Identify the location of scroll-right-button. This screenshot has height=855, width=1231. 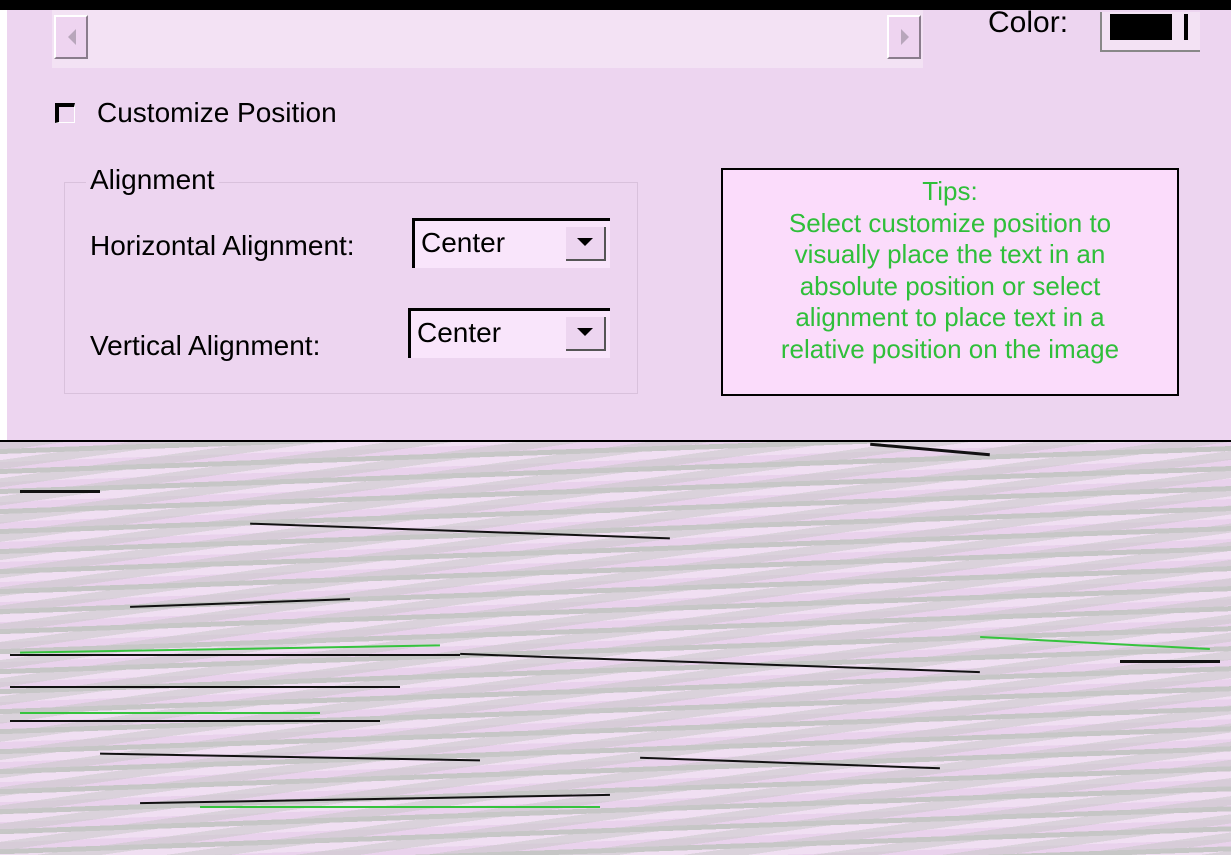
(904, 37).